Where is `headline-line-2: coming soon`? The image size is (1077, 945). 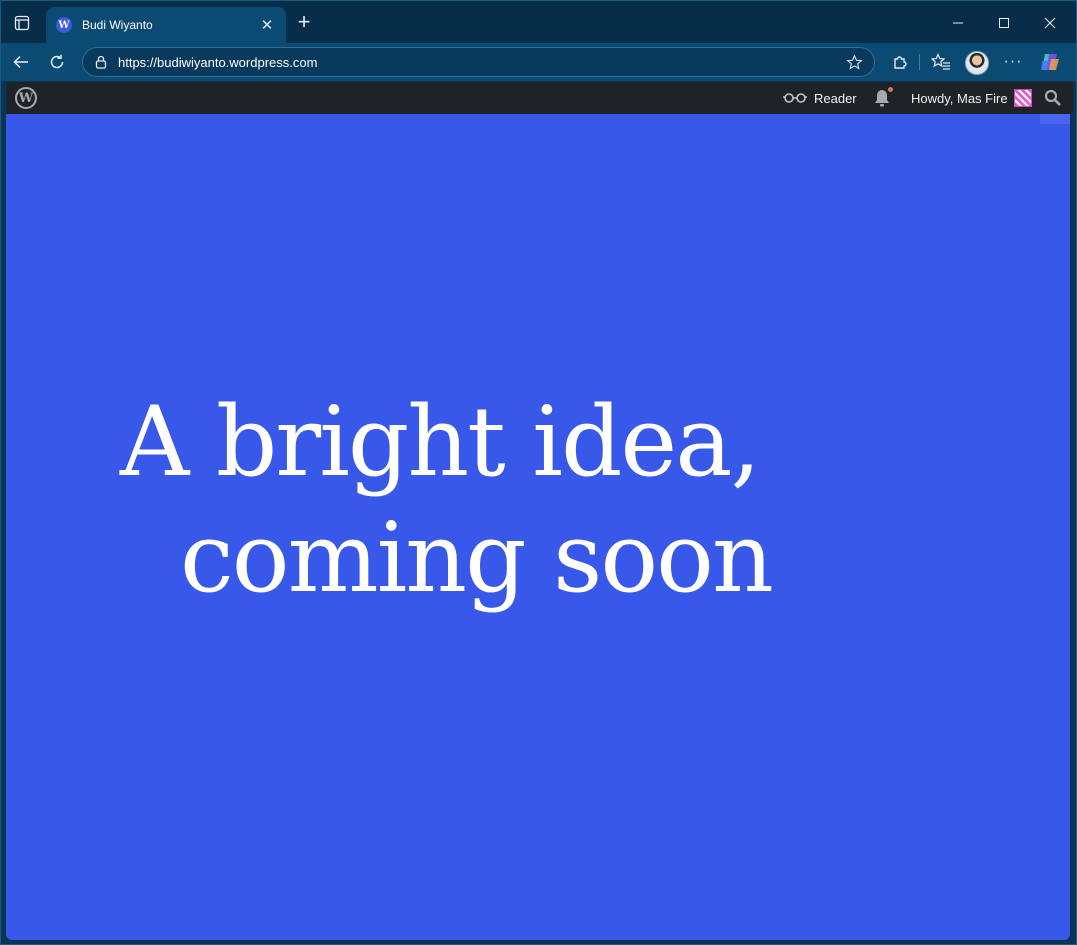 headline-line-2: coming soon is located at coordinates (477, 558).